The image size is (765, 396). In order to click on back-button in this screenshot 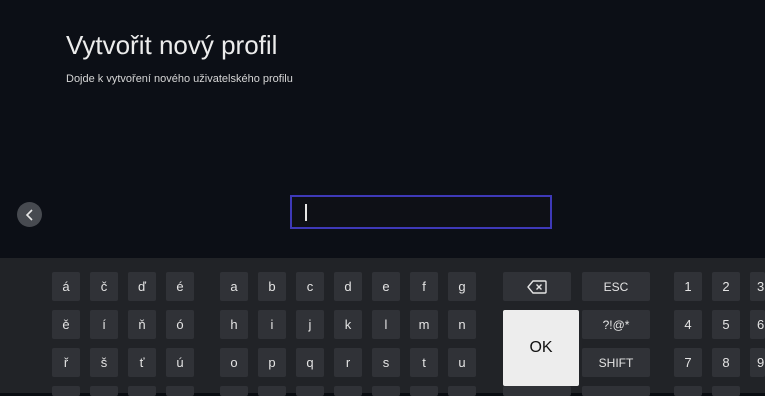, I will do `click(29, 214)`.